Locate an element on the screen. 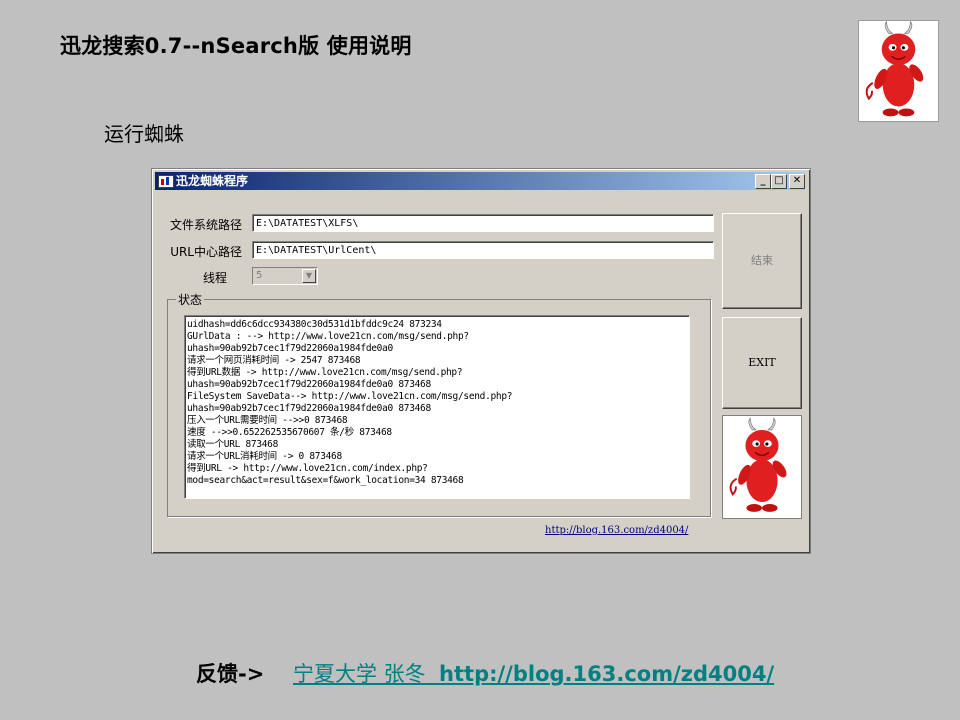 The image size is (960, 720). log-line: 速度 -->>0.652262535670607 条/秒 873468 is located at coordinates (289, 432).